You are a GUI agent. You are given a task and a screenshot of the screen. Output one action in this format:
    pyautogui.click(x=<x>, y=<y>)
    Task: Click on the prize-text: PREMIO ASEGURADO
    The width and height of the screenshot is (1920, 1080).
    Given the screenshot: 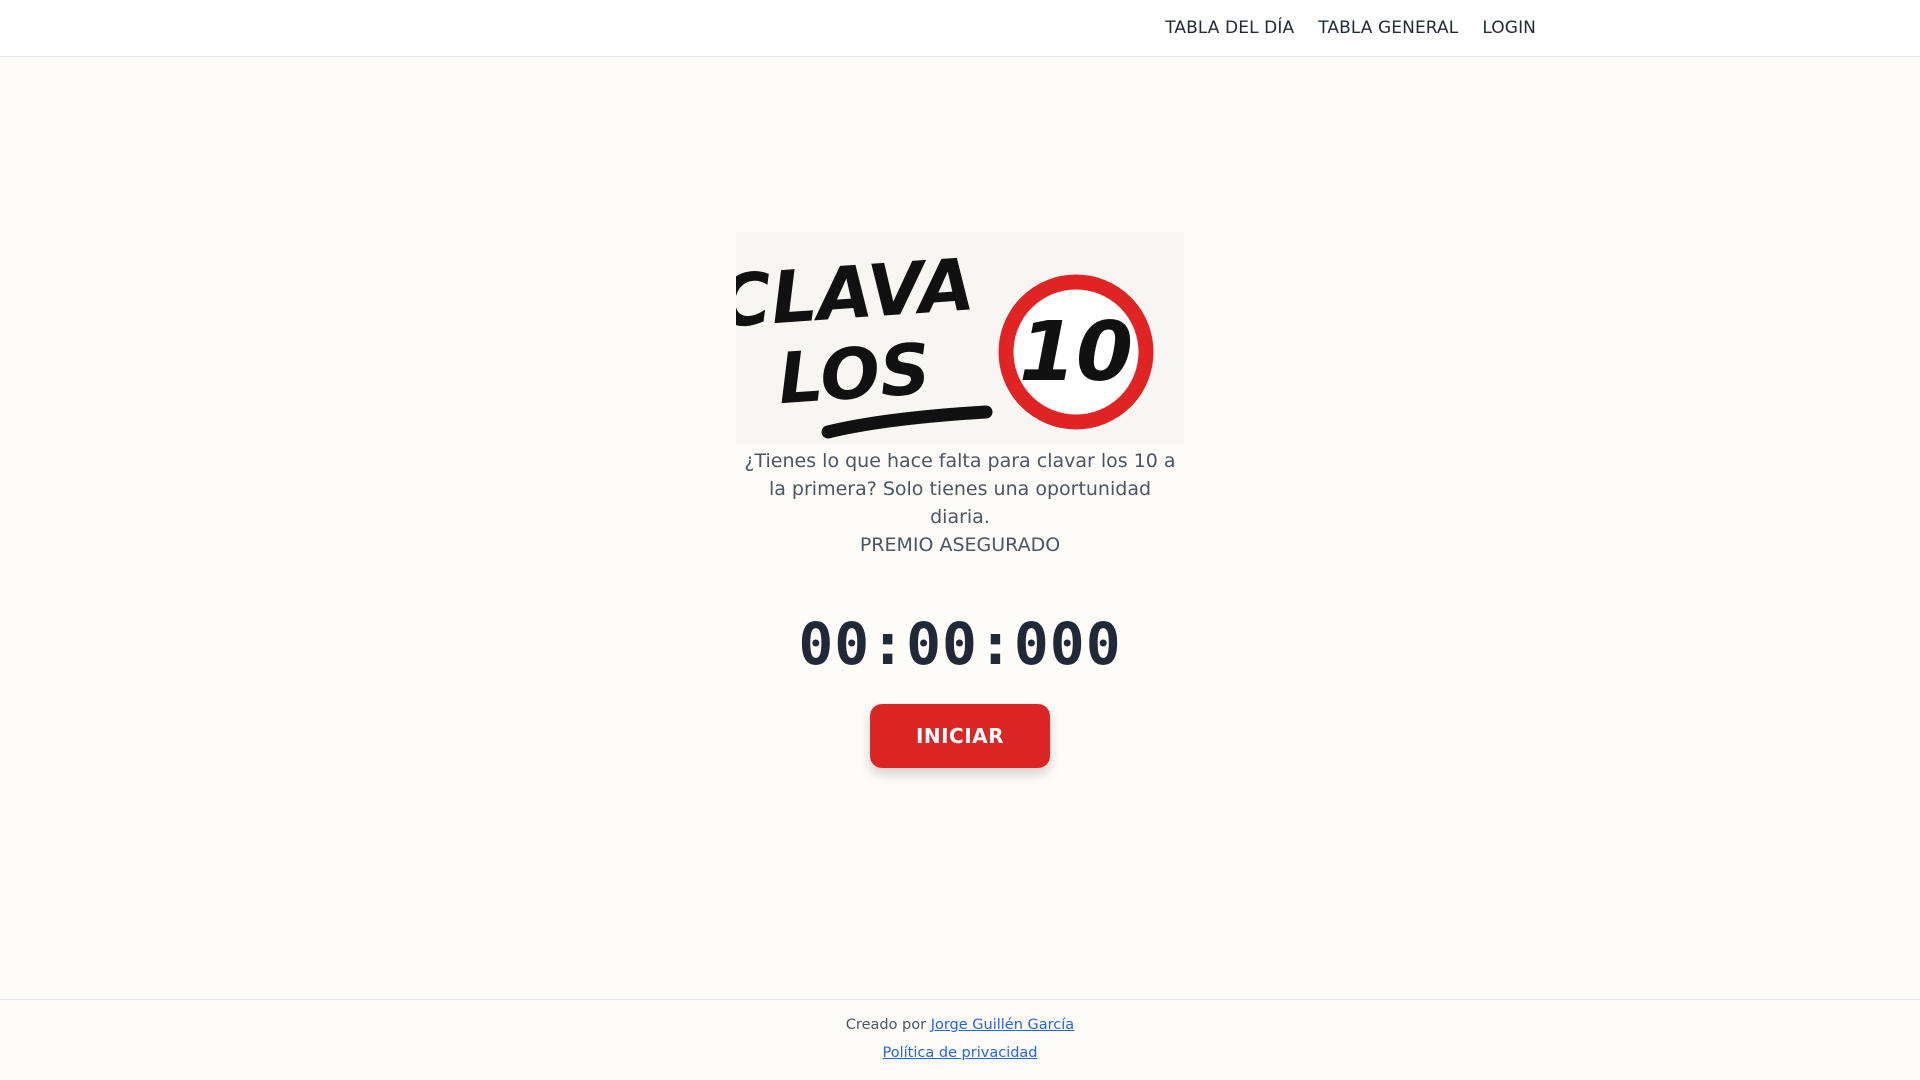 What is the action you would take?
    pyautogui.click(x=960, y=545)
    